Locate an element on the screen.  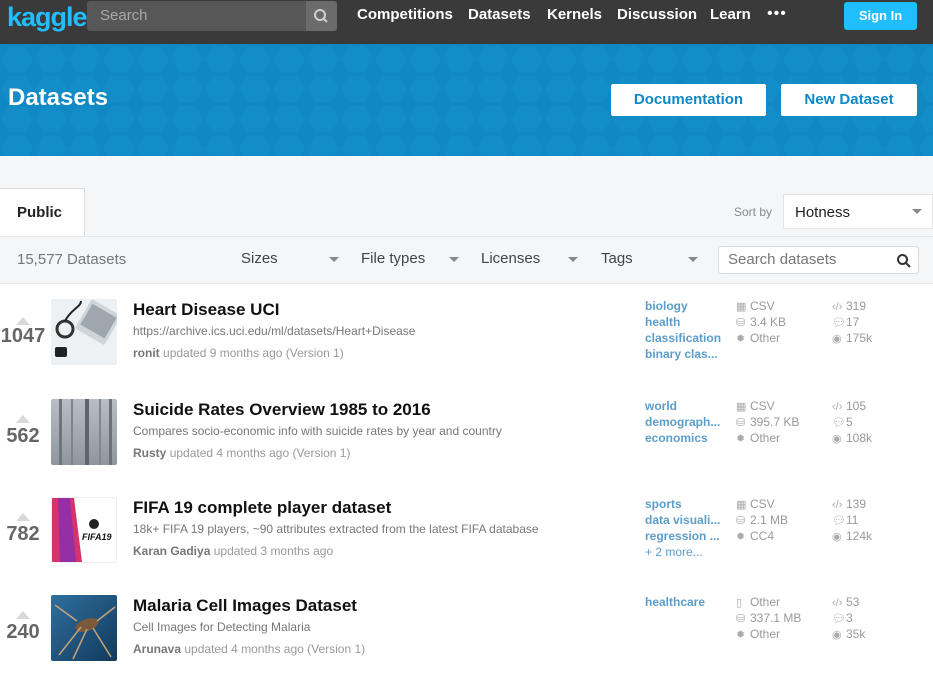
dataset-meta: ronit updated 9 months ago (Version 1) is located at coordinates (238, 353).